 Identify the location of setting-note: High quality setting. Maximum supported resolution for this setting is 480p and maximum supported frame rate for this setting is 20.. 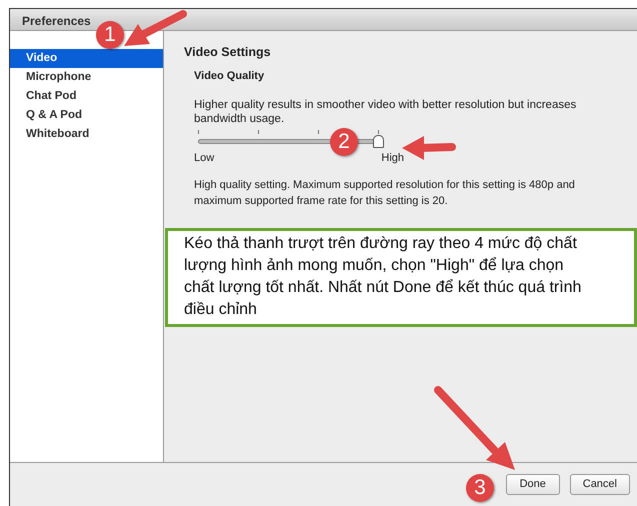
(385, 193).